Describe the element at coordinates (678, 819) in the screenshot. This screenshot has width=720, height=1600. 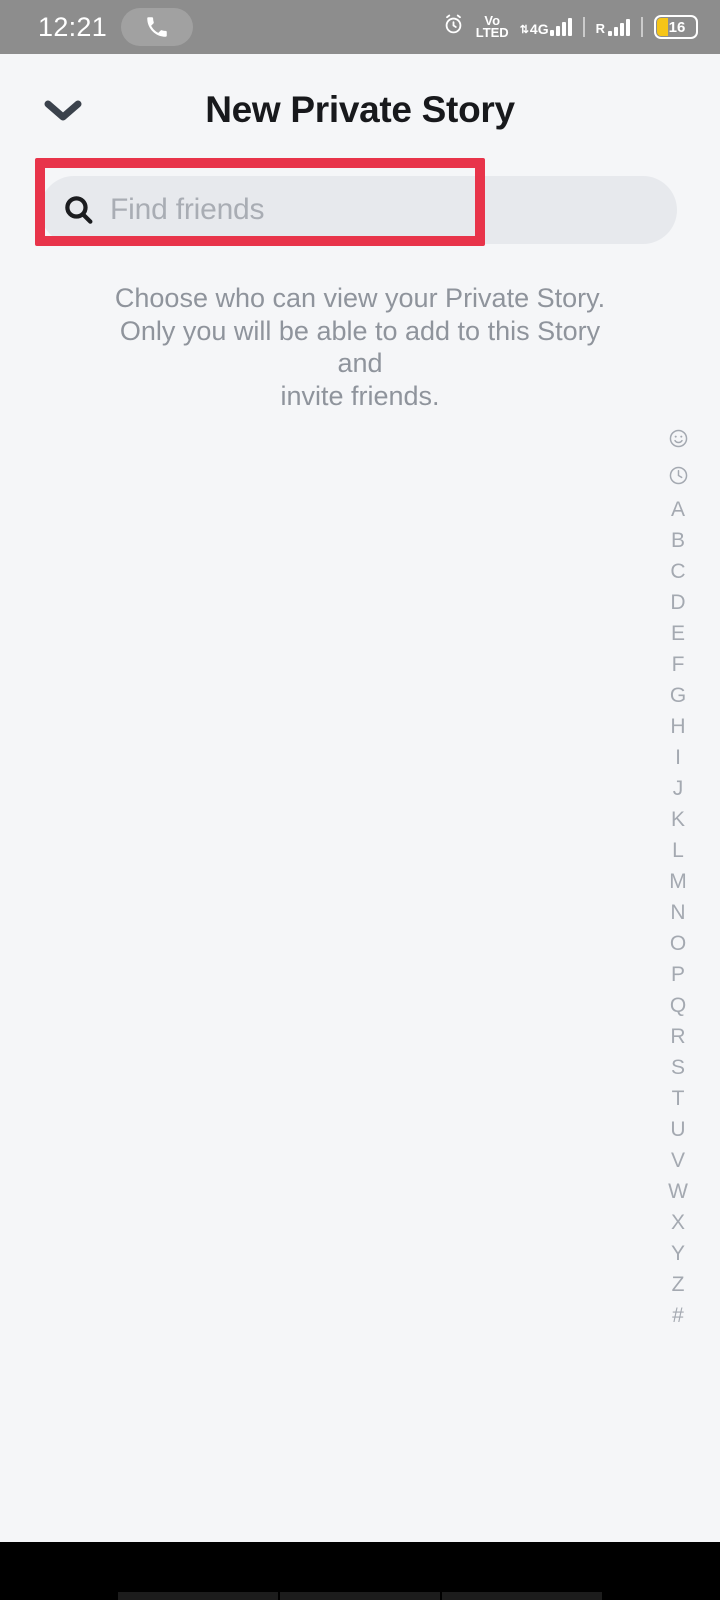
I see `alphabet-index-letter: K` at that location.